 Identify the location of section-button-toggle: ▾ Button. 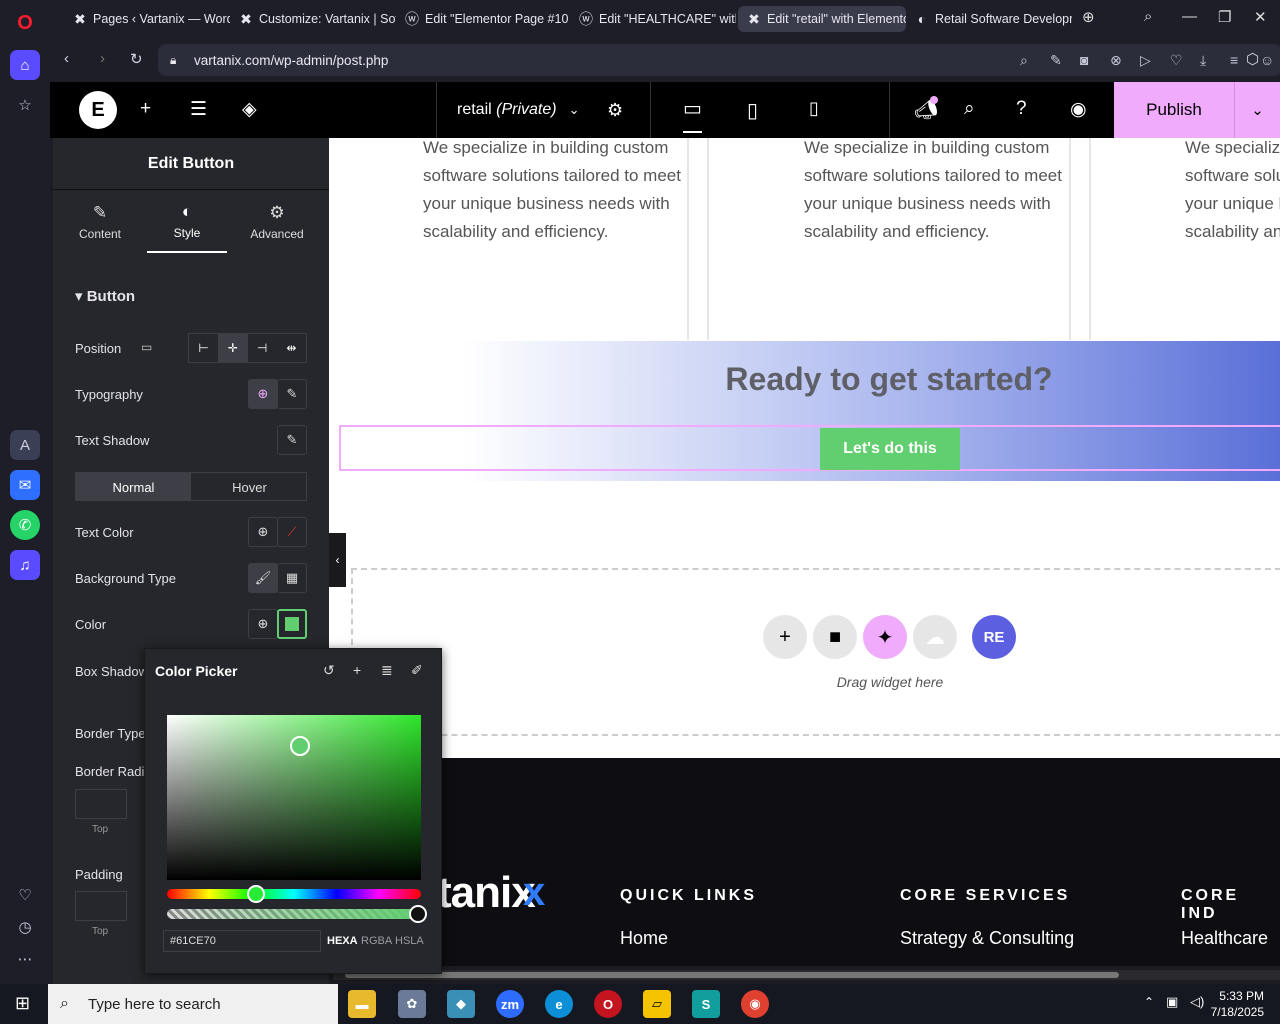
(105, 296).